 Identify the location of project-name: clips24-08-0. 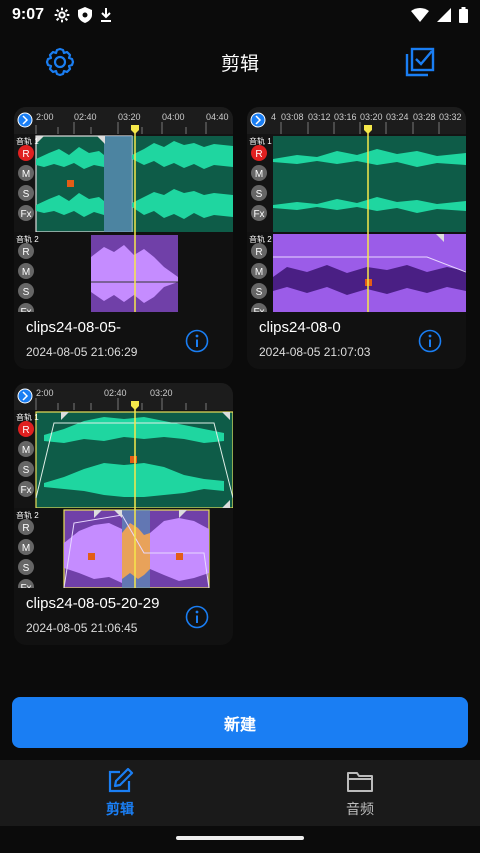
(300, 327).